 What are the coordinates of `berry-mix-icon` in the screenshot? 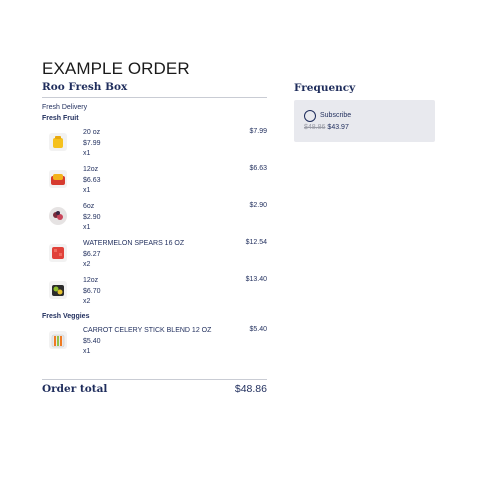 It's located at (58, 216).